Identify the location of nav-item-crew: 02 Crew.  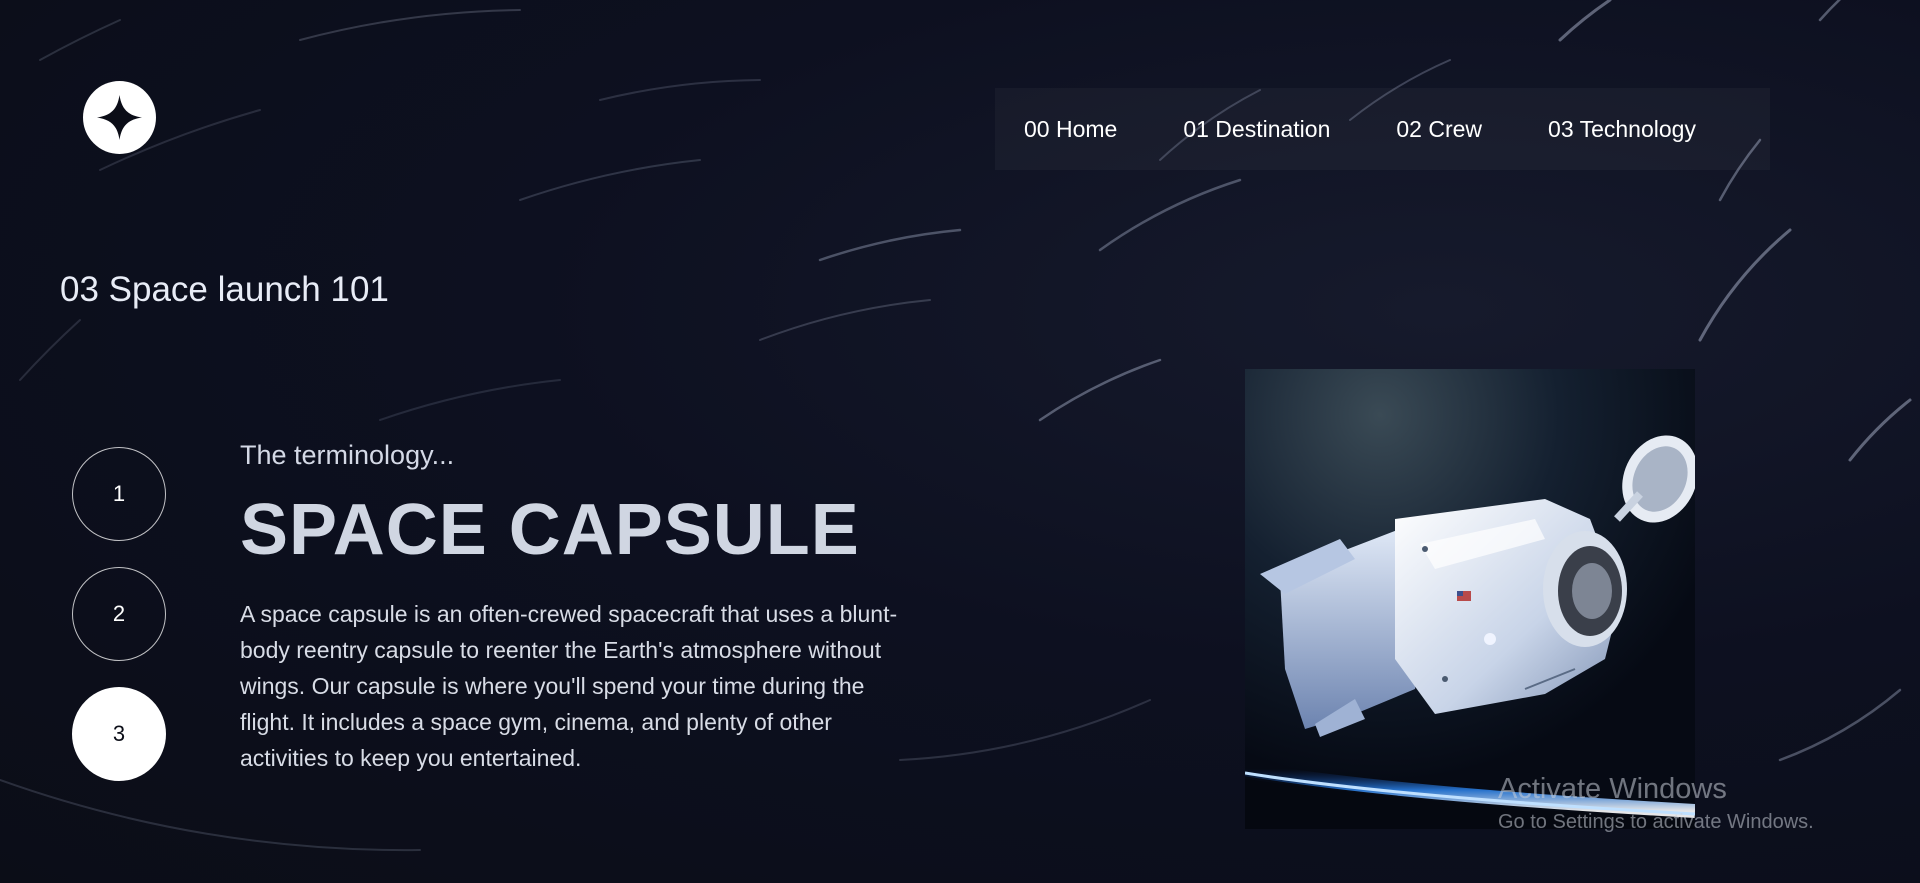
(1439, 129).